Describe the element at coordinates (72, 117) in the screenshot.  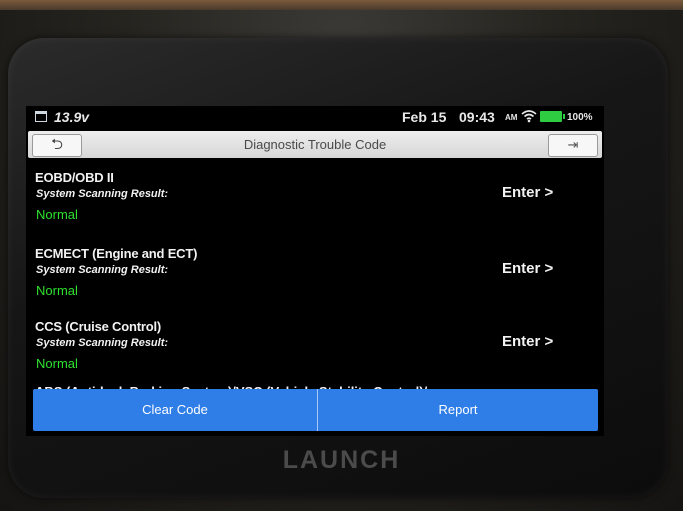
I see `battery-voltage: 13.9v` at that location.